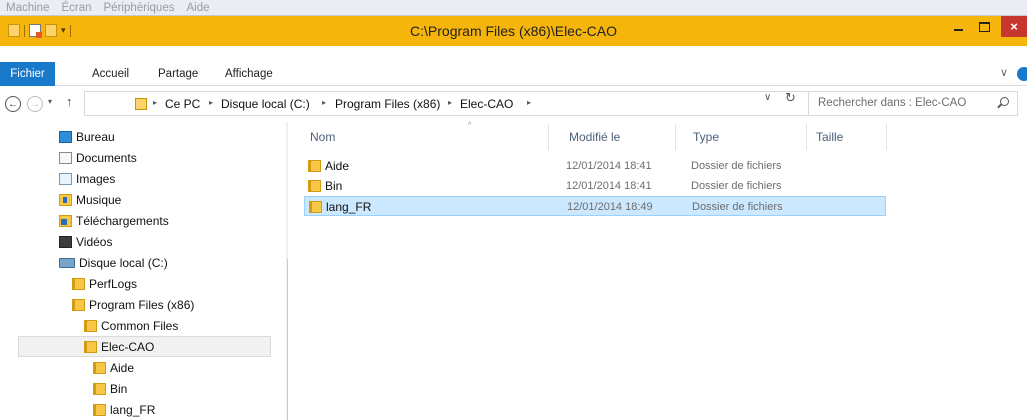 The image size is (1027, 420). I want to click on tree-item-label: Bureau, so click(95, 136).